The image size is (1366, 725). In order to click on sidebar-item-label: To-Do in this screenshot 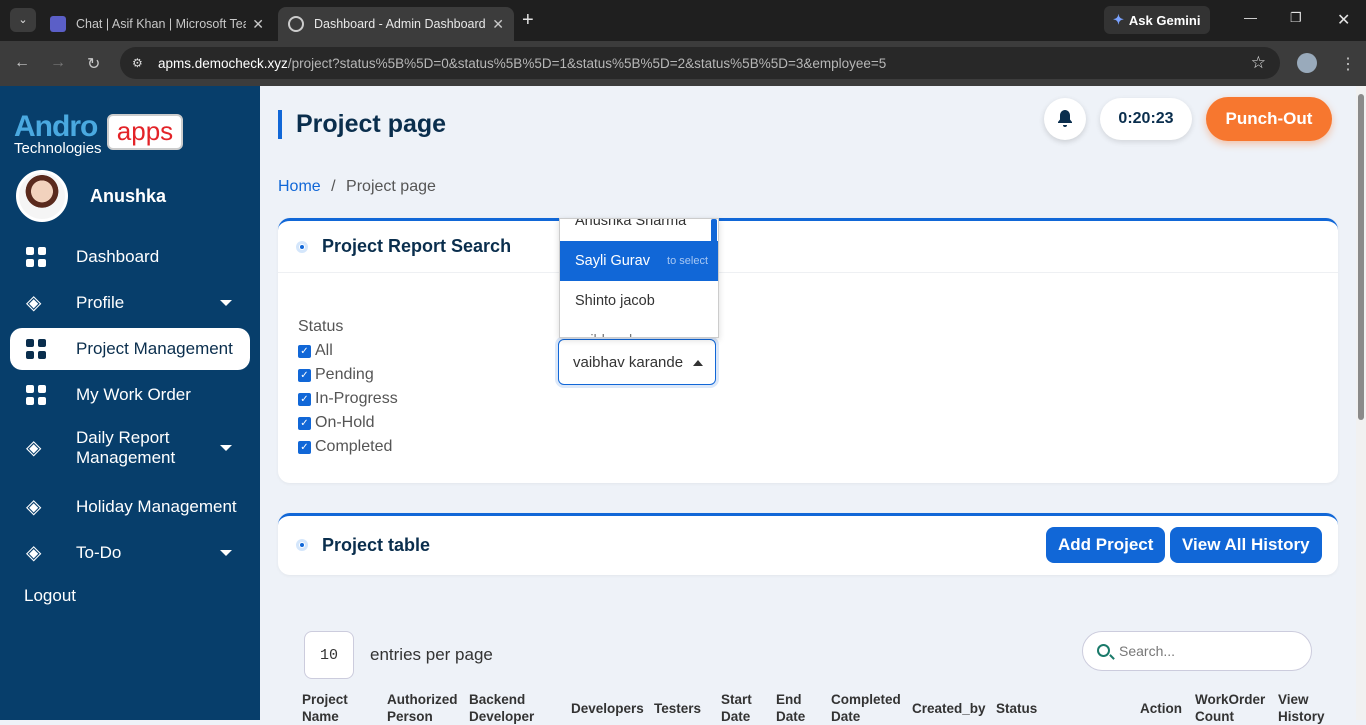, I will do `click(99, 552)`.